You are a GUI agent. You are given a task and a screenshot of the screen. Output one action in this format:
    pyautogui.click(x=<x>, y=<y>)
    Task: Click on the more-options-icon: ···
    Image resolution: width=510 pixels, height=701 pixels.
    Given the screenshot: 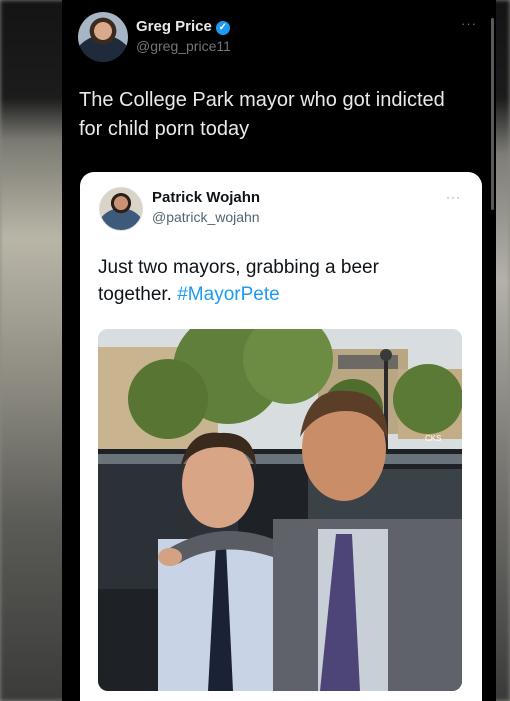 What is the action you would take?
    pyautogui.click(x=469, y=23)
    